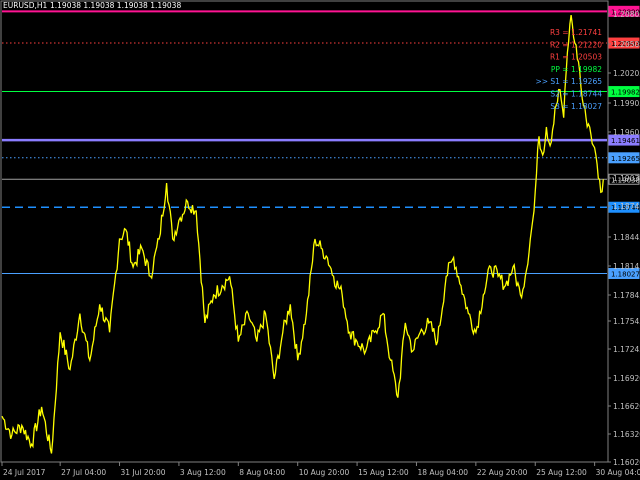 The height and width of the screenshot is (480, 640). What do you see at coordinates (626, 178) in the screenshot?
I see `y-tick-label: 1.19038` at bounding box center [626, 178].